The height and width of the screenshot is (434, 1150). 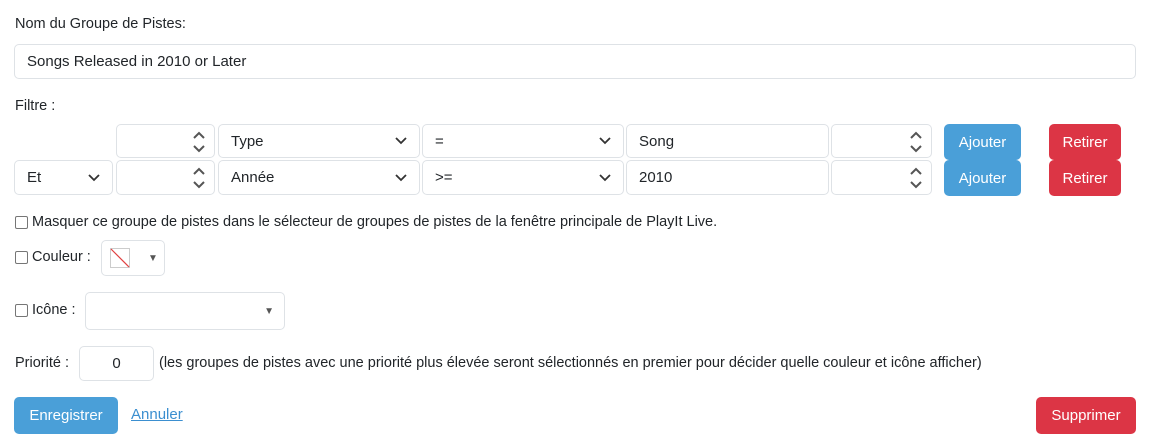 What do you see at coordinates (61, 257) in the screenshot?
I see `color-label: Couleur :` at bounding box center [61, 257].